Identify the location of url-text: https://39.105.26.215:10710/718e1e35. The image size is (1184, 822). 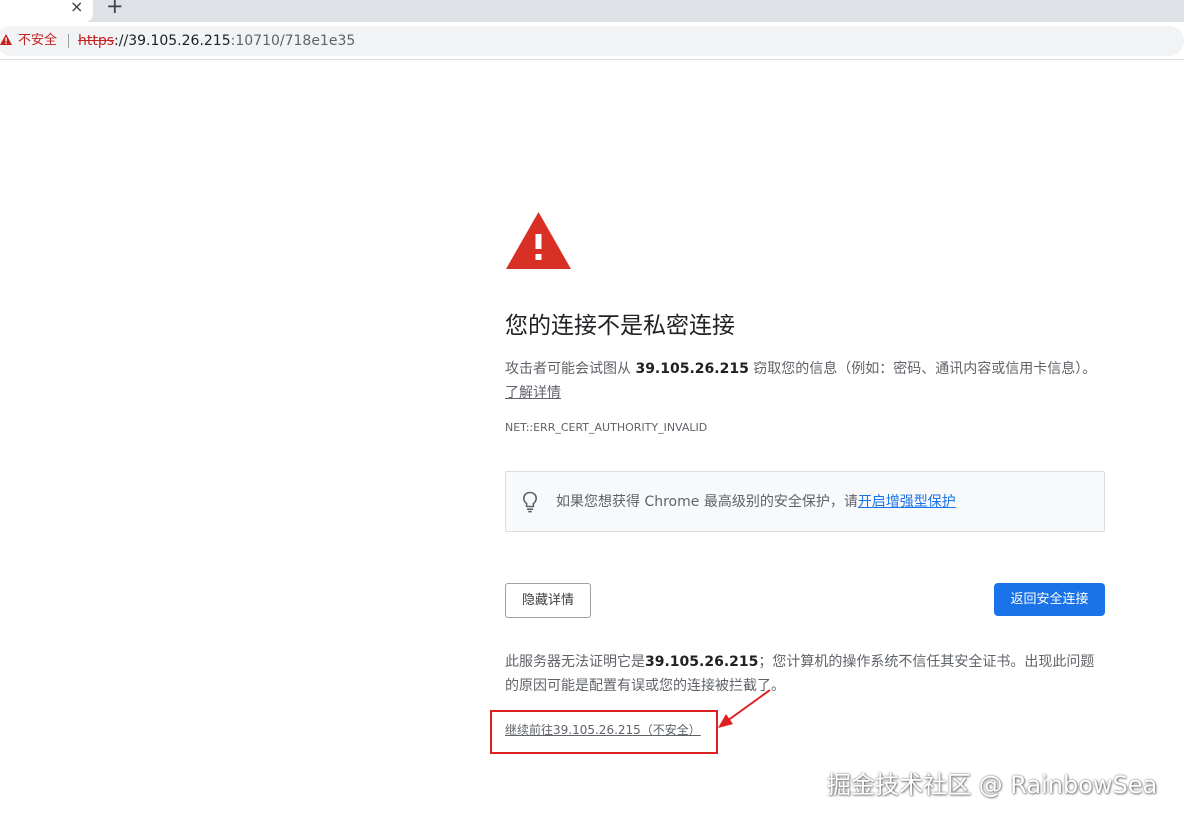
(216, 41).